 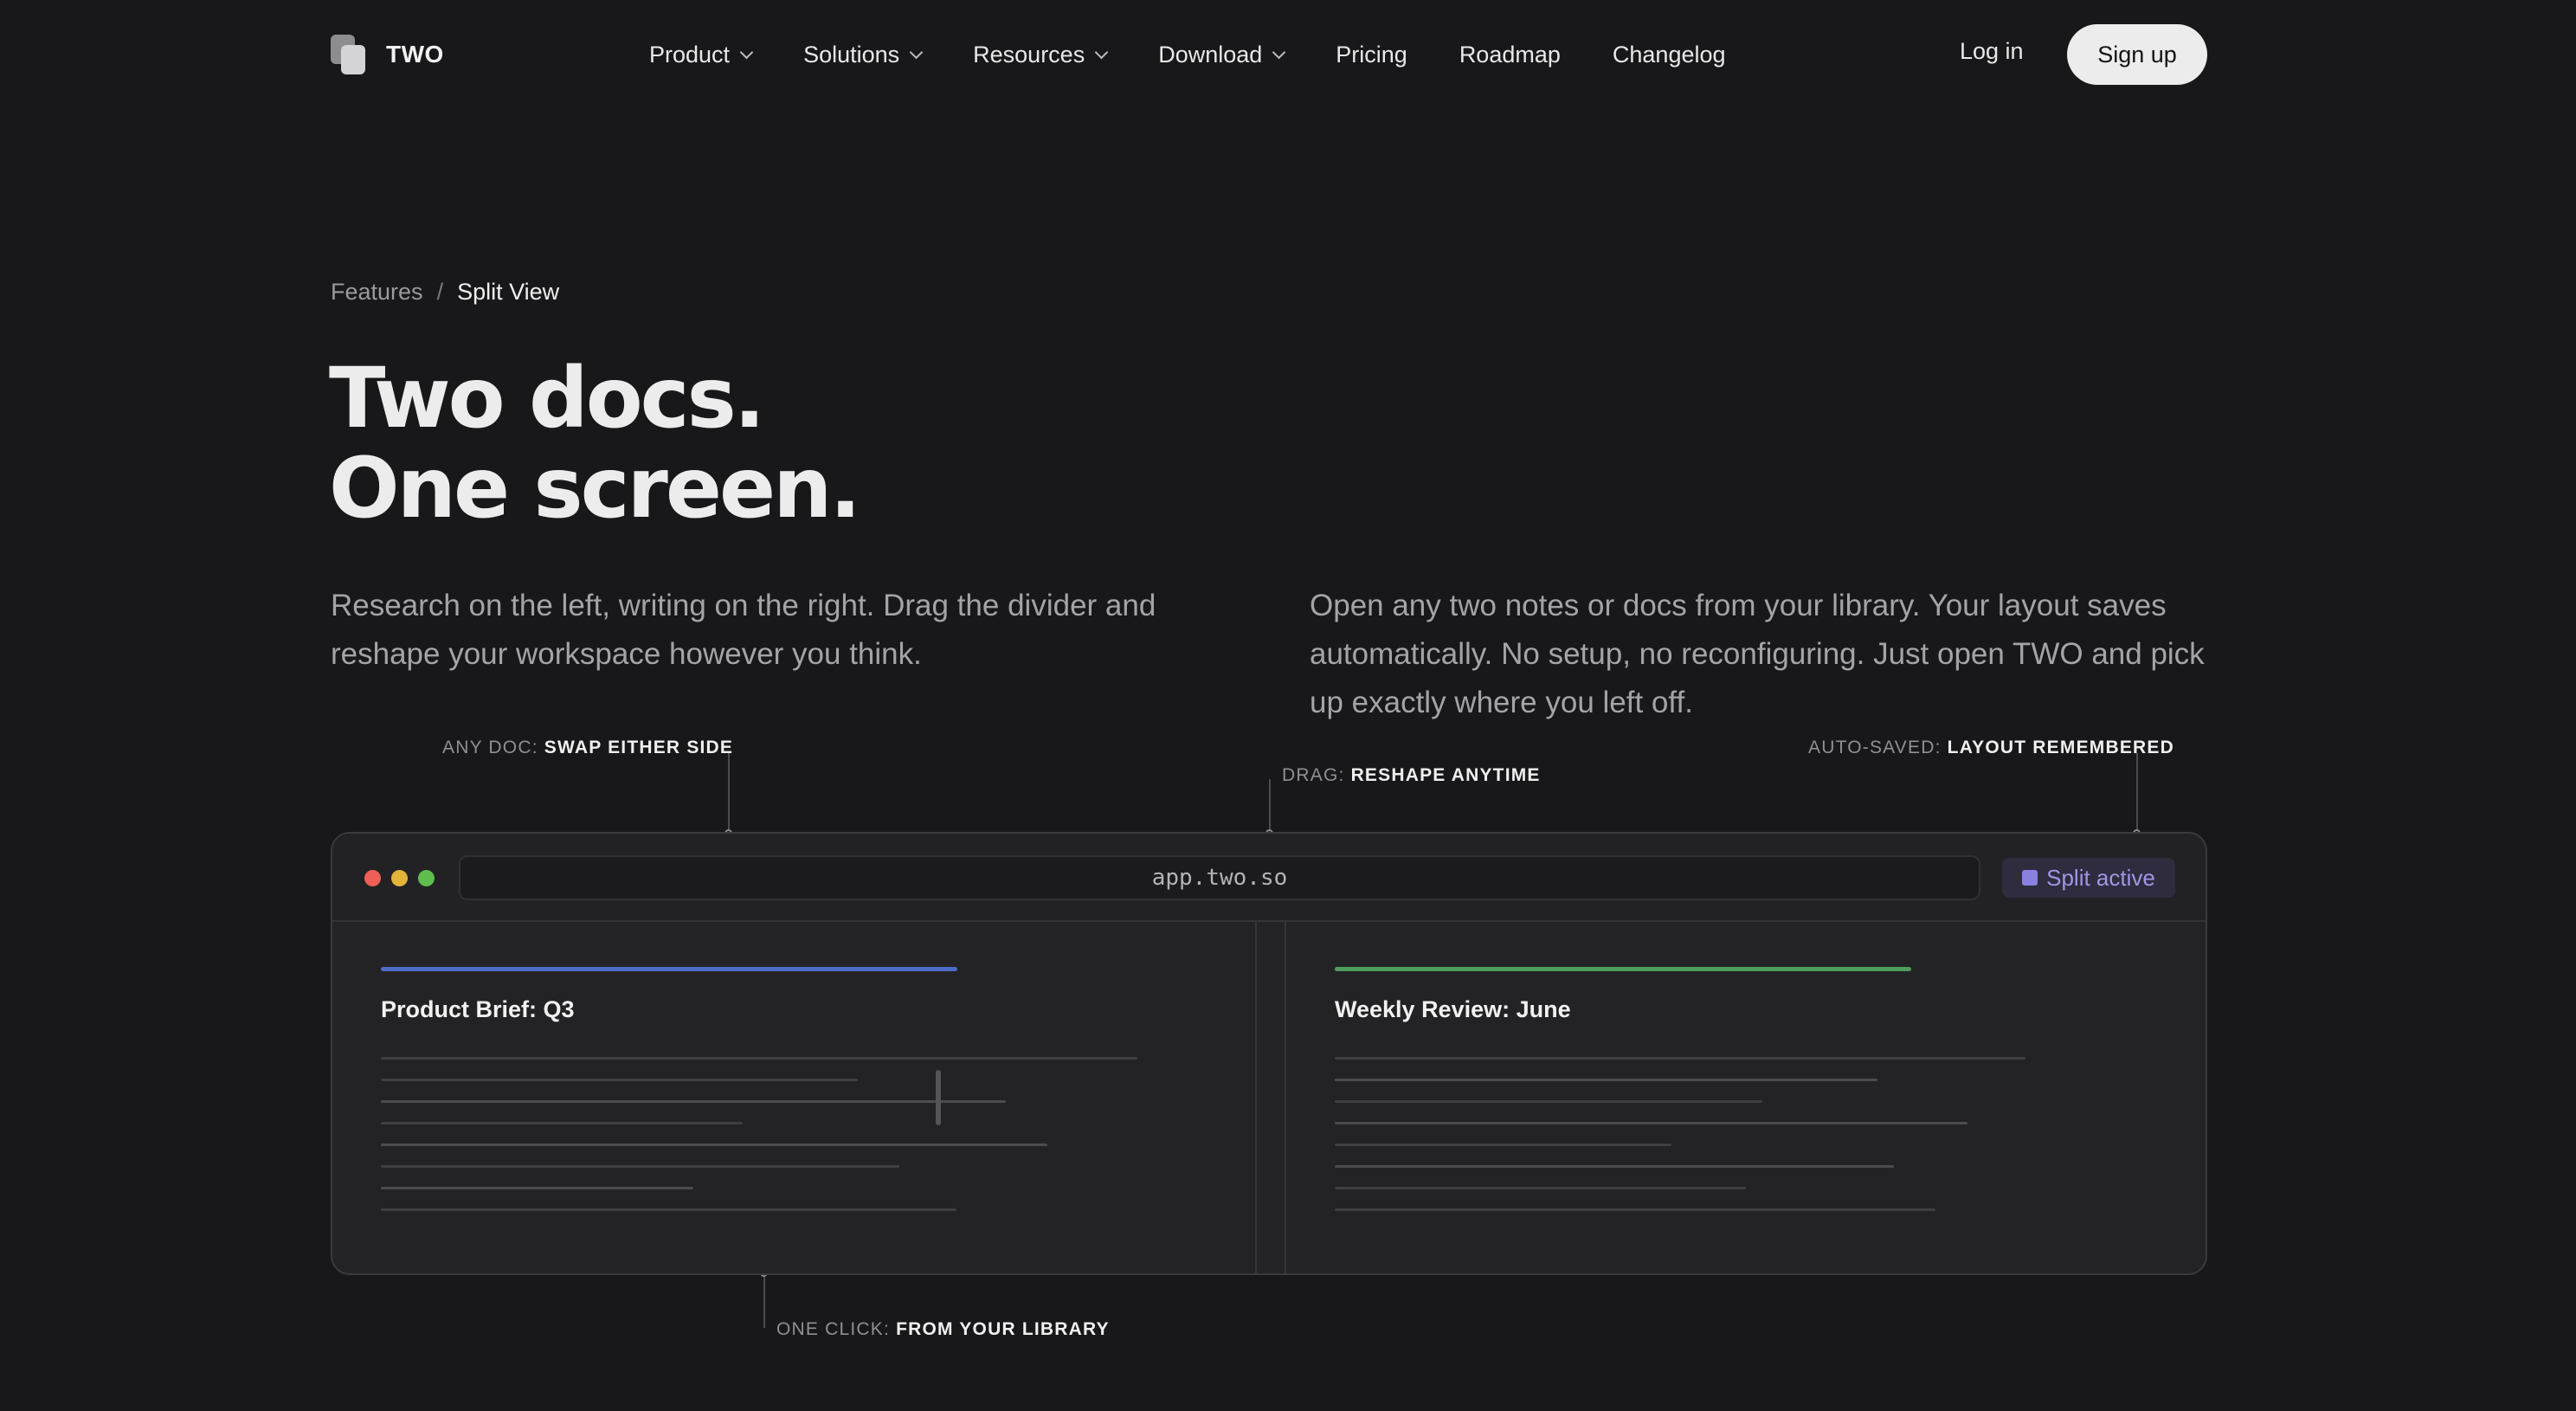 I want to click on signup-button: Sign up, so click(x=2137, y=55).